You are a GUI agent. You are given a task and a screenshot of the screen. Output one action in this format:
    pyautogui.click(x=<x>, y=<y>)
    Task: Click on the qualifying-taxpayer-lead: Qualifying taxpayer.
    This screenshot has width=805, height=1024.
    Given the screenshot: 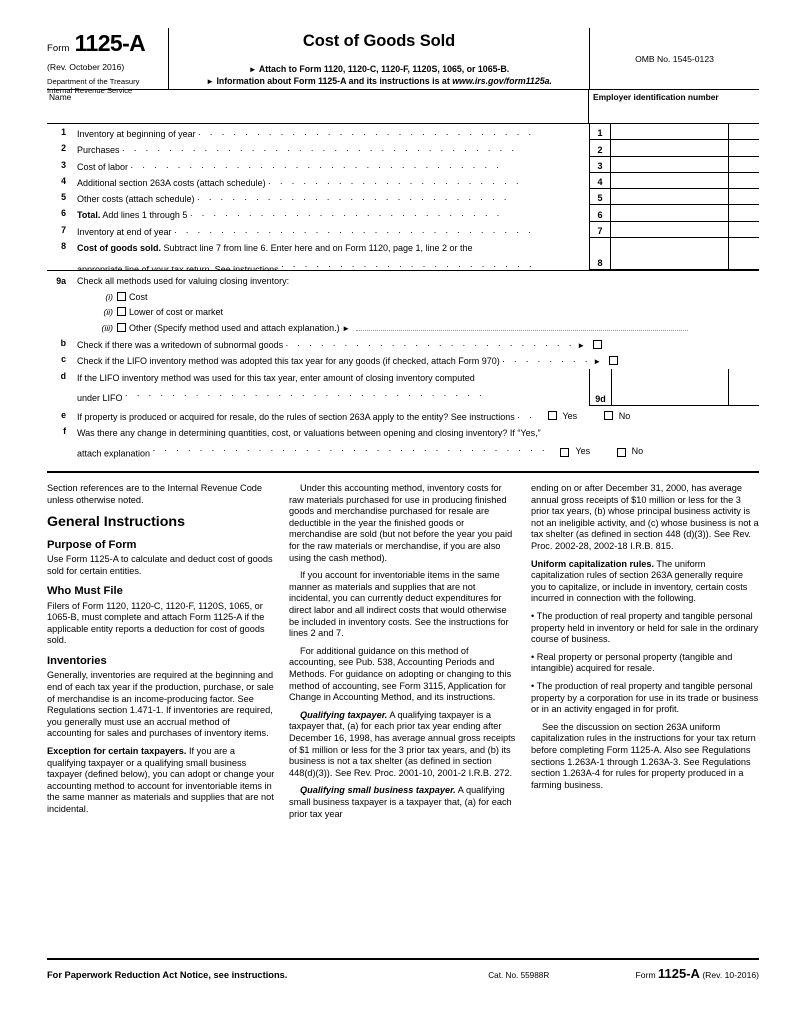 What is the action you would take?
    pyautogui.click(x=344, y=714)
    